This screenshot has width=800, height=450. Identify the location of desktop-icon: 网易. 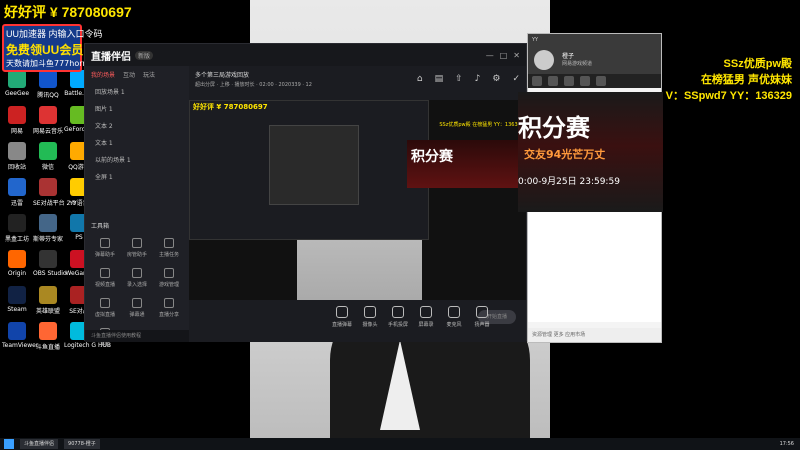
(17, 120).